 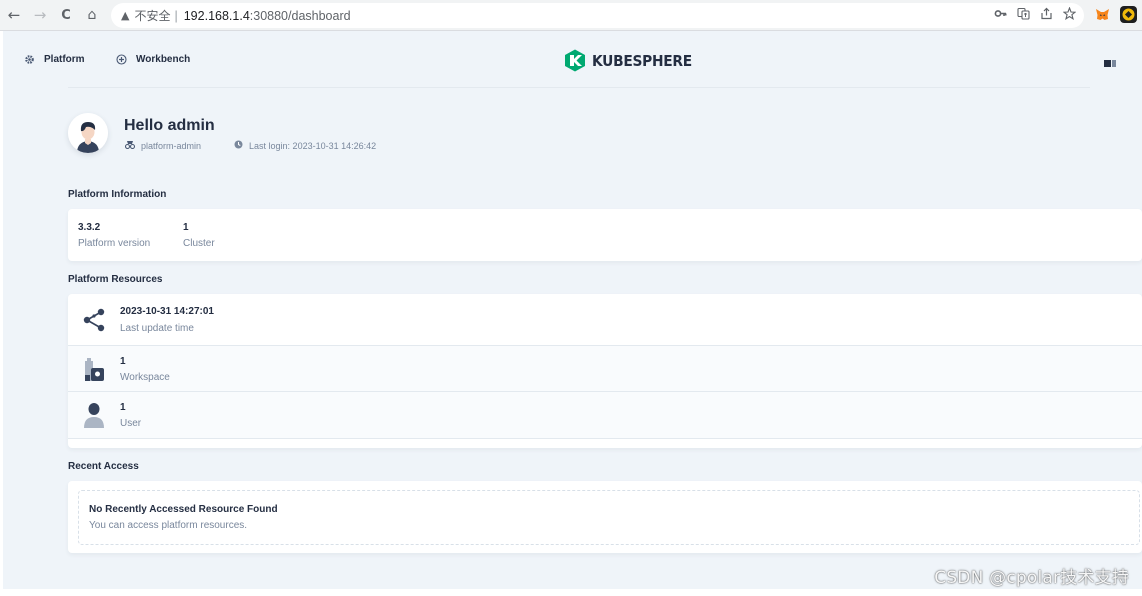 I want to click on resource-row-workspace: 1 Workspace, so click(x=605, y=369).